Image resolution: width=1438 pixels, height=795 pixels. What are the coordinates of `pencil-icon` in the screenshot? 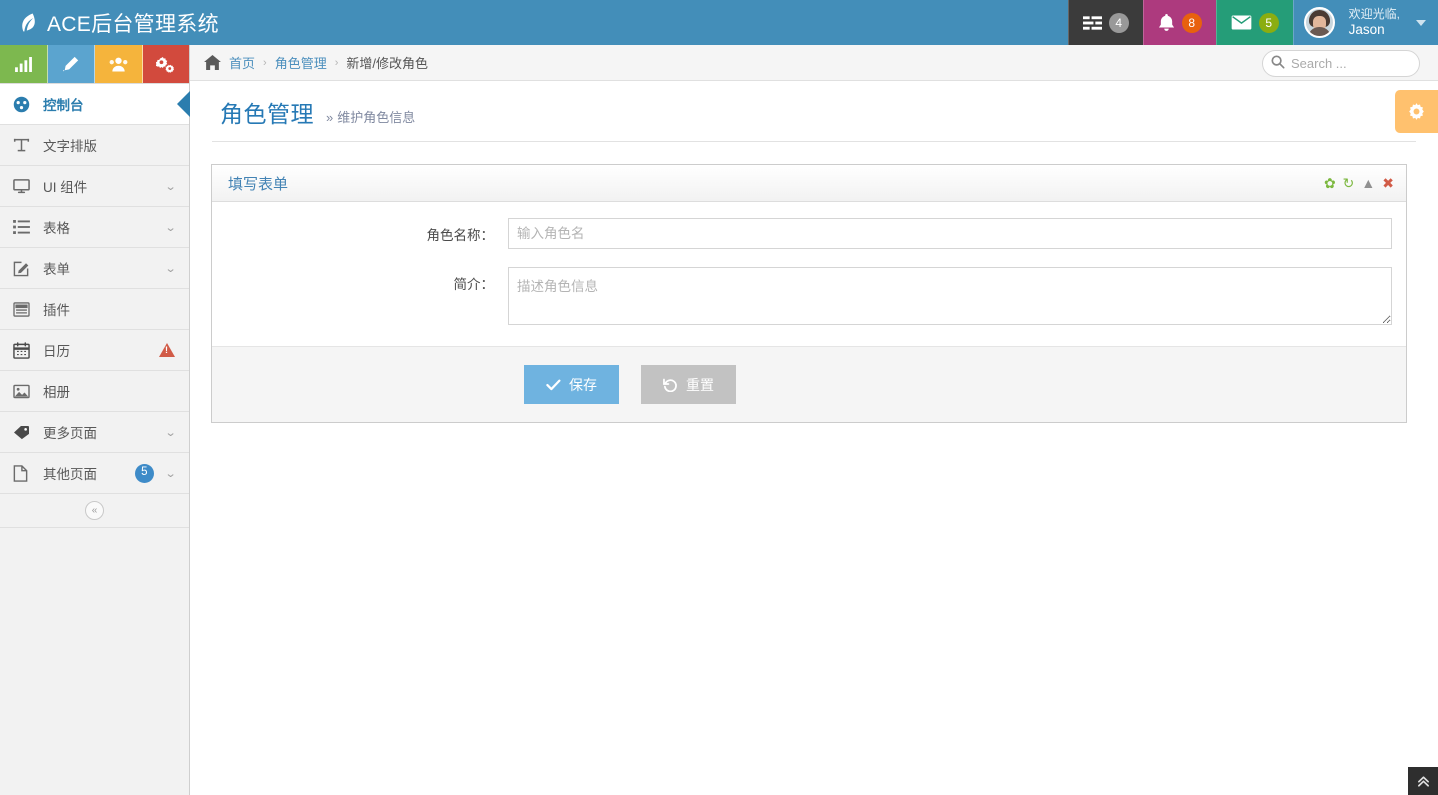 It's located at (70, 64).